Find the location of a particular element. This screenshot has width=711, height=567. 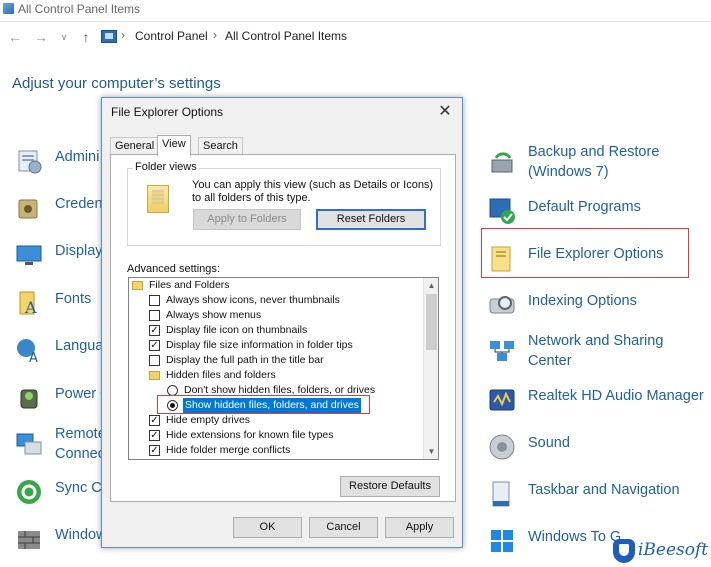

folder-views-title: Folder views is located at coordinates (166, 167).